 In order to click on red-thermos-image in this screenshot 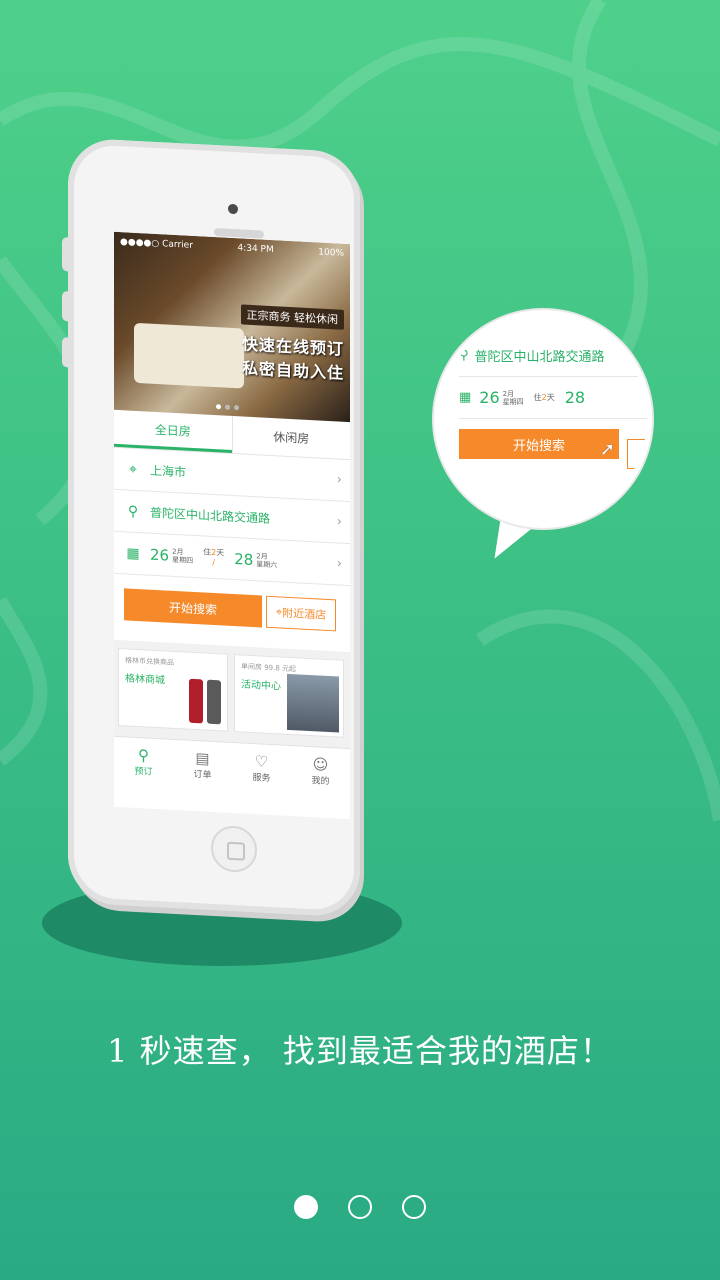, I will do `click(196, 701)`.